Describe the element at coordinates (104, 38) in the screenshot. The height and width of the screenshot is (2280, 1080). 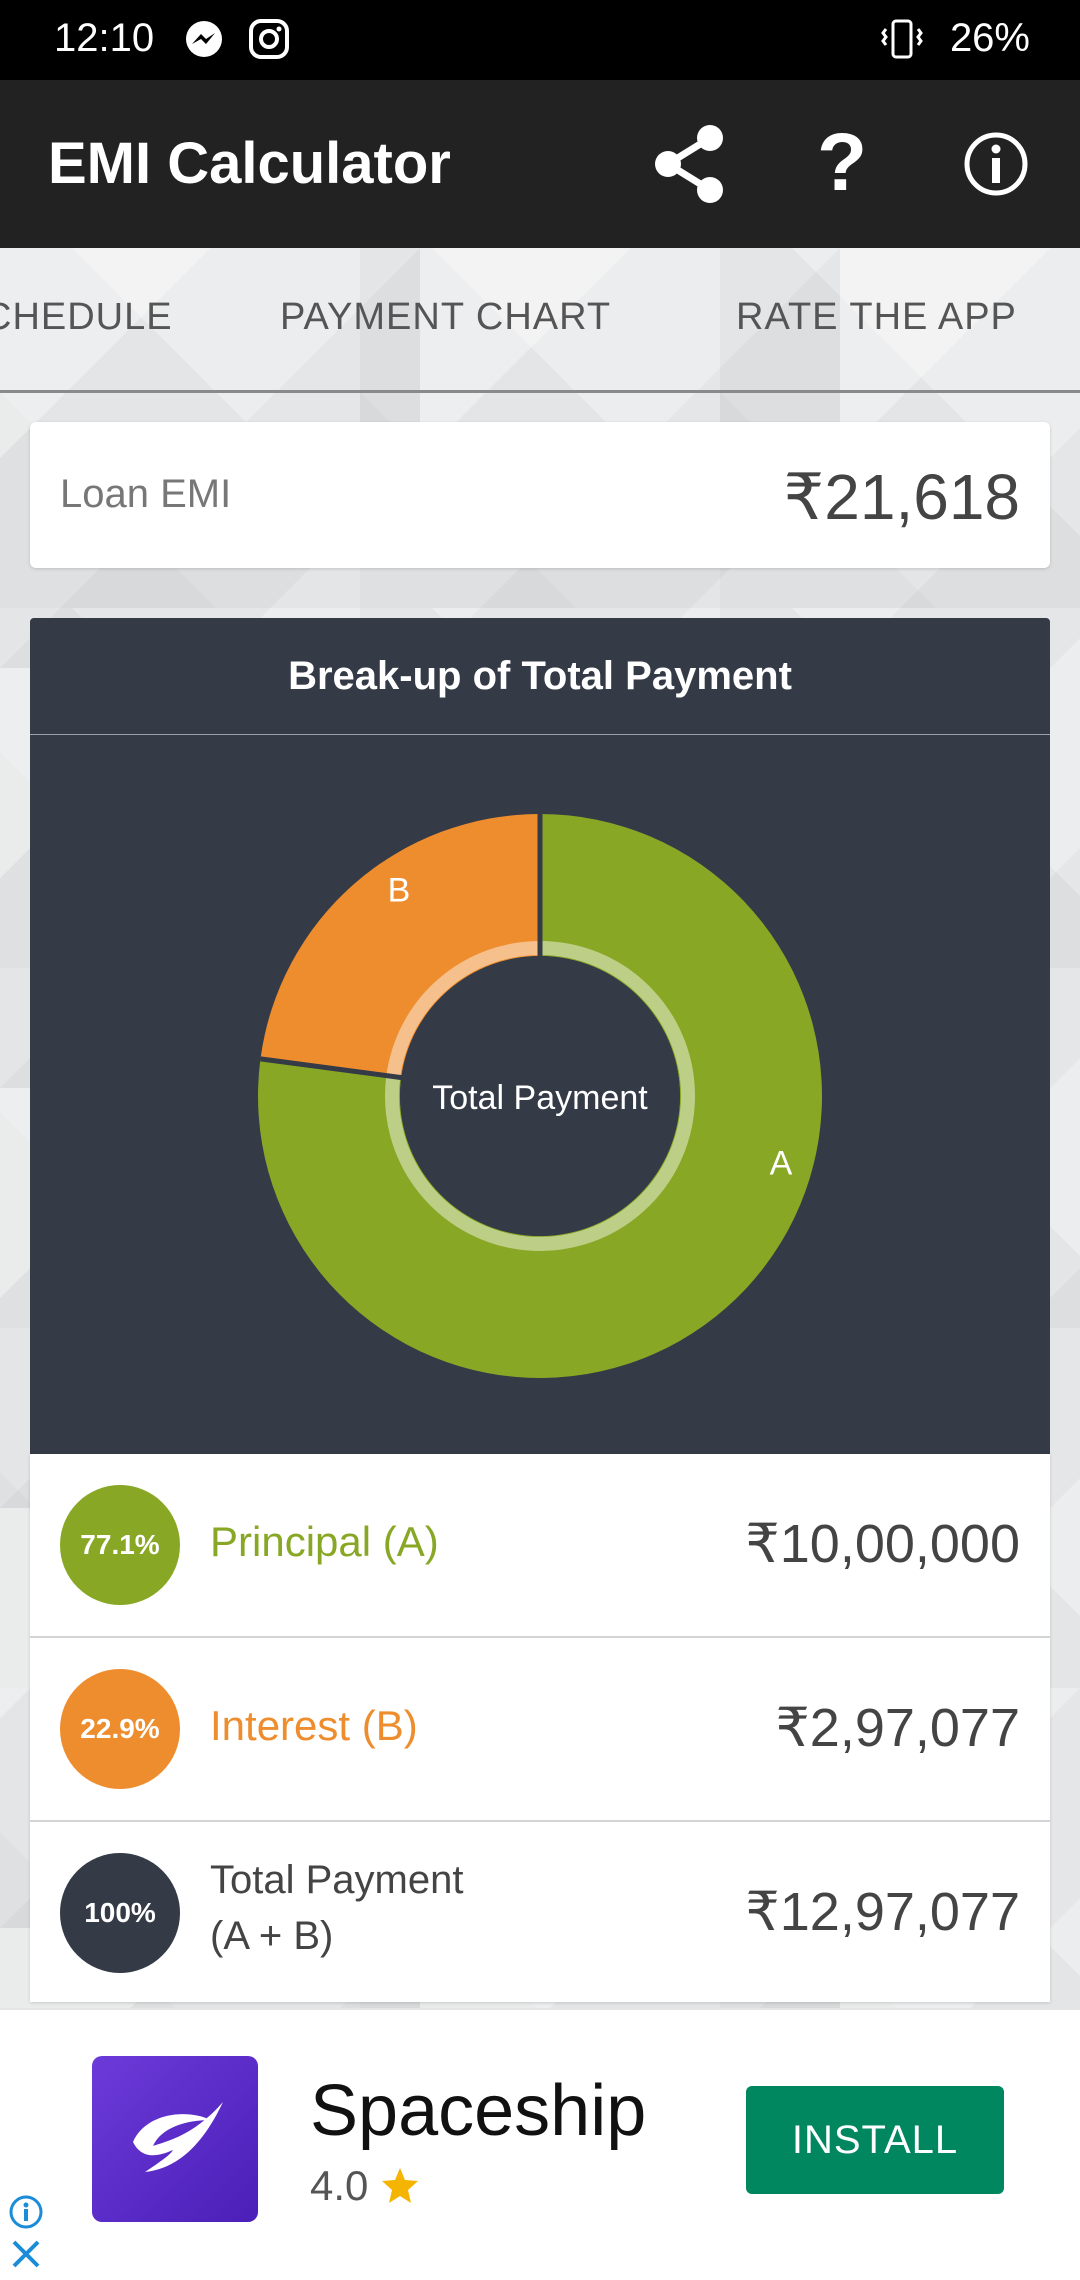
I see `status-time: 12:10` at that location.